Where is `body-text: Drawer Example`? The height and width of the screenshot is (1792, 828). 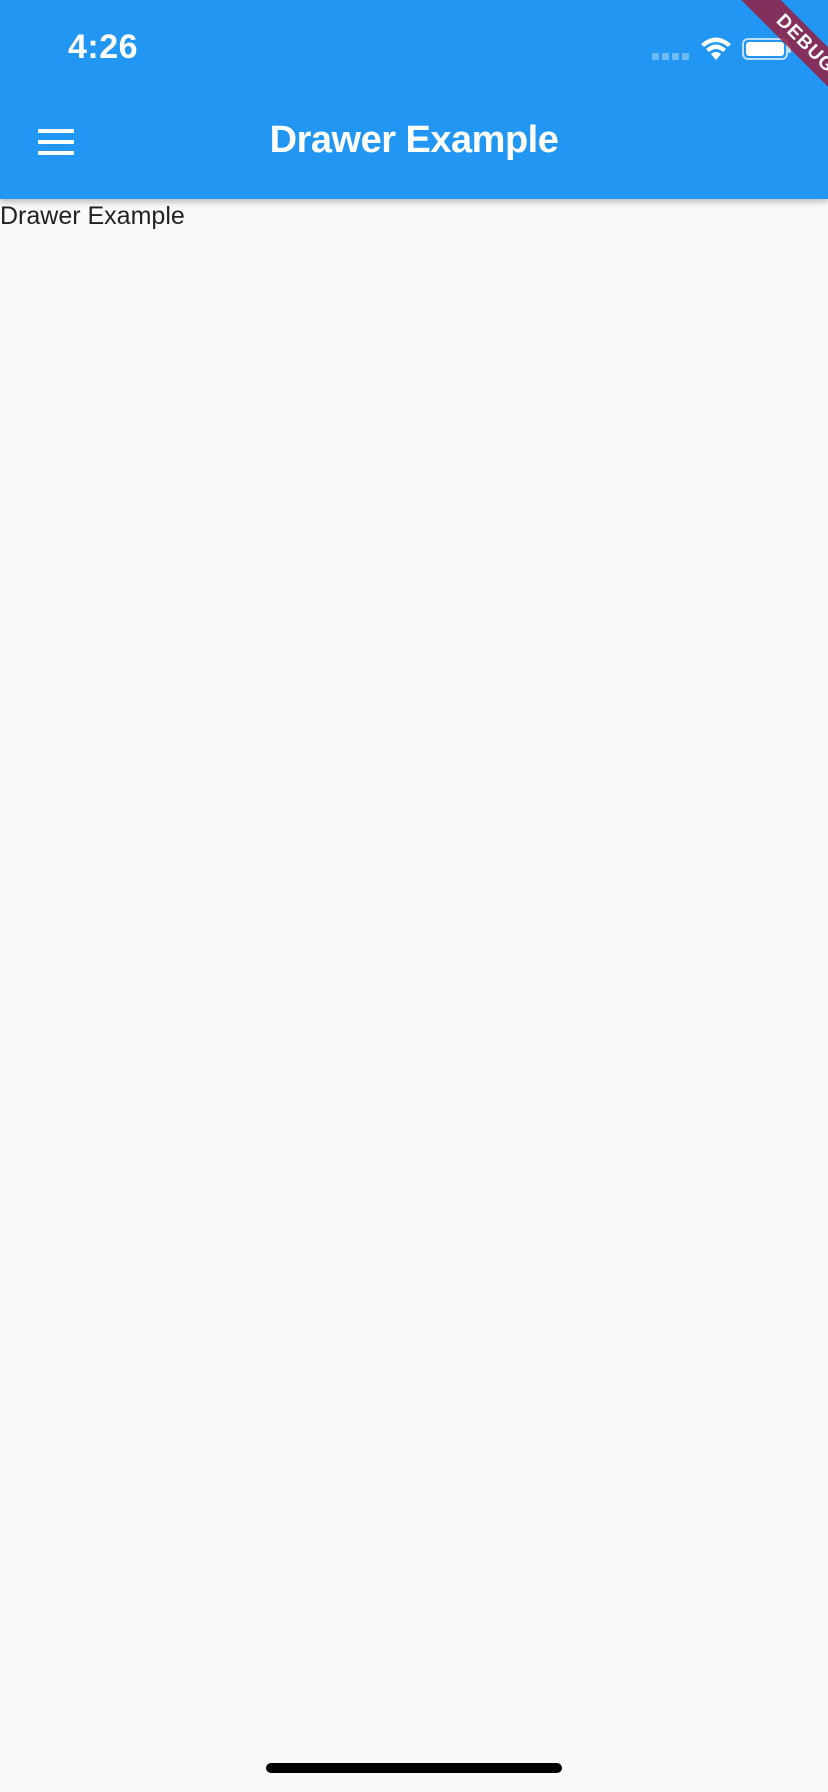
body-text: Drawer Example is located at coordinates (92, 216).